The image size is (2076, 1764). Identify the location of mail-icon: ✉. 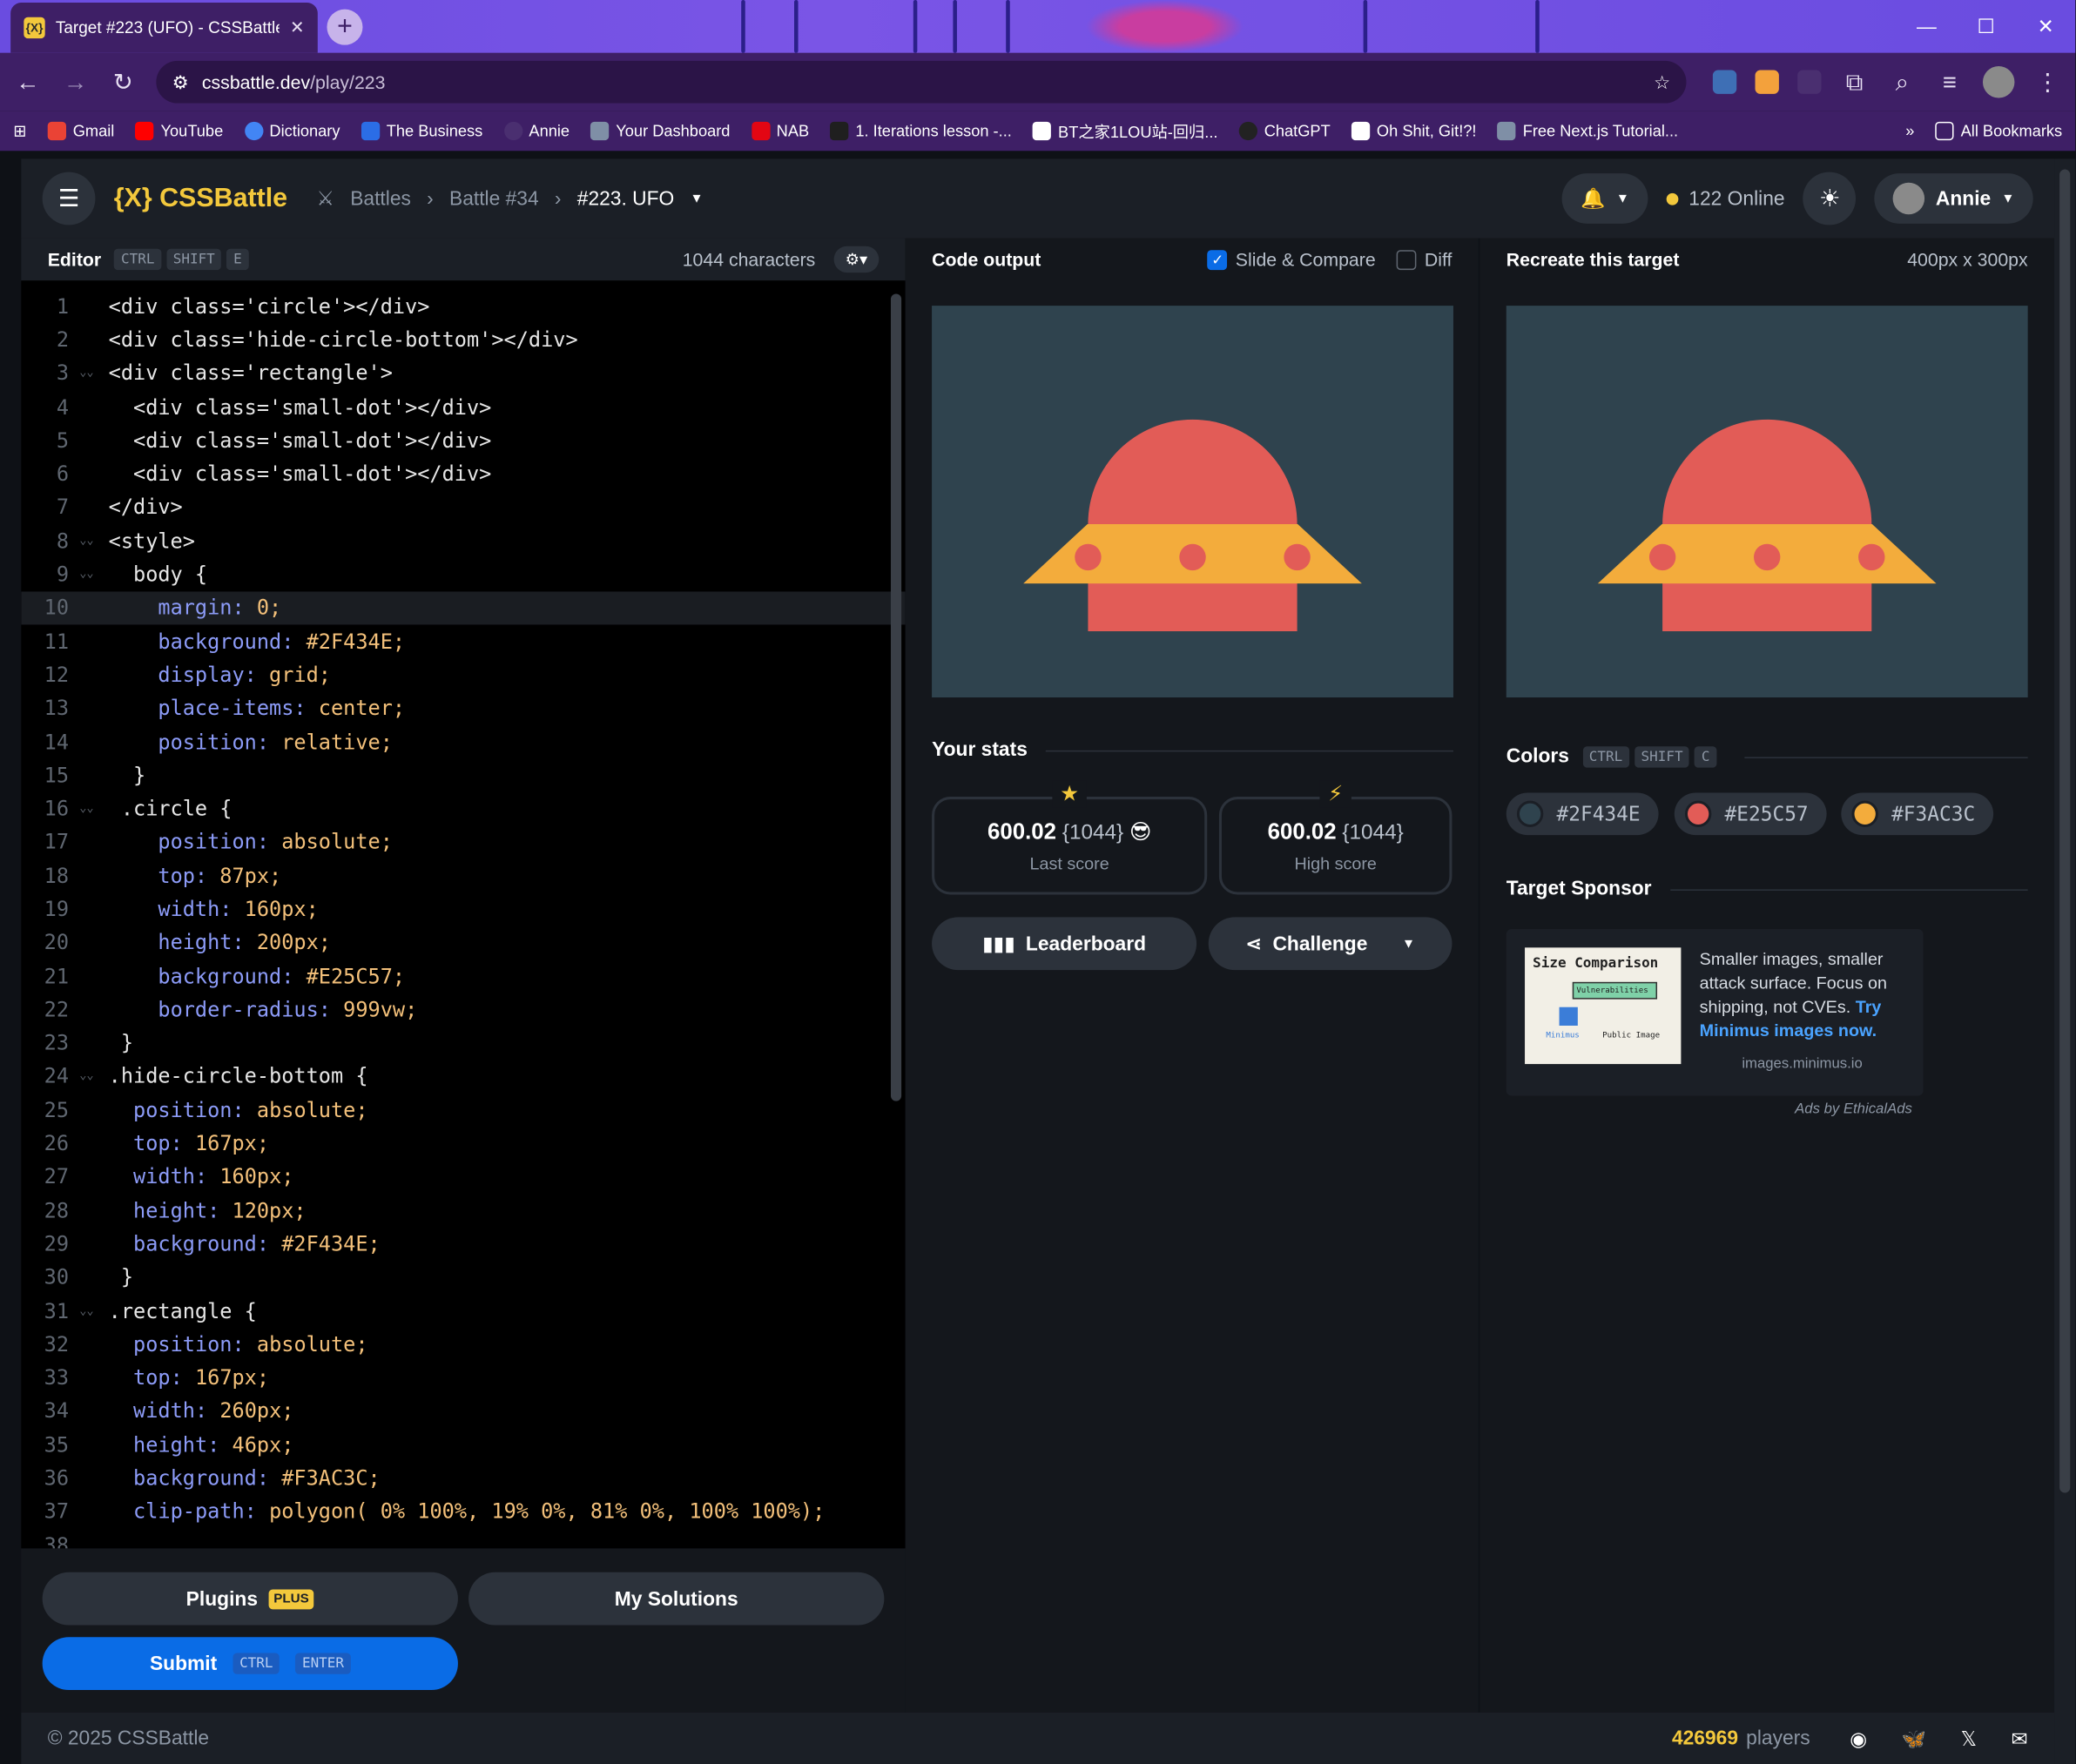
(2020, 1738).